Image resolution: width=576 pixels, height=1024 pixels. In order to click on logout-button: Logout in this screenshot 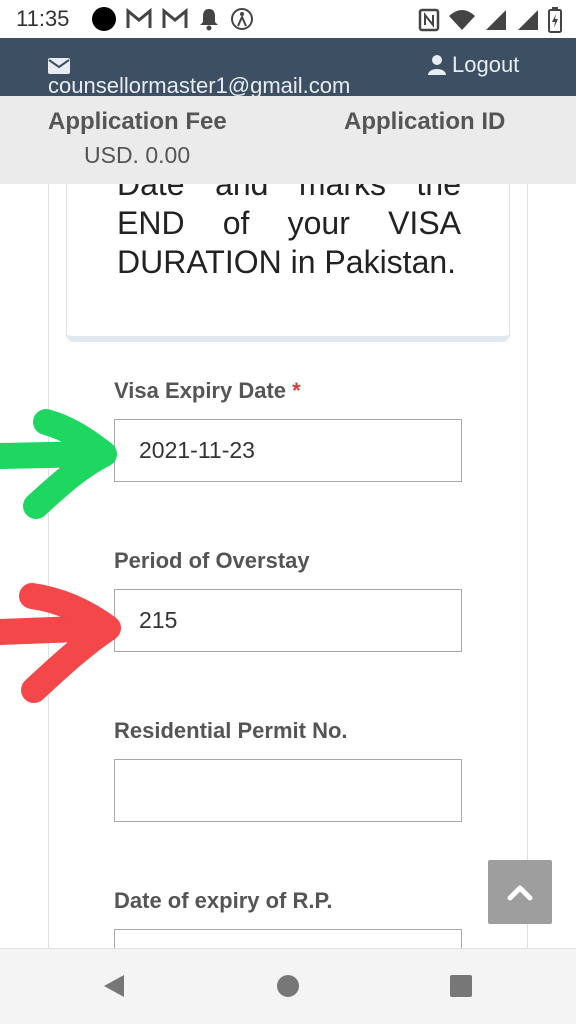, I will do `click(473, 65)`.